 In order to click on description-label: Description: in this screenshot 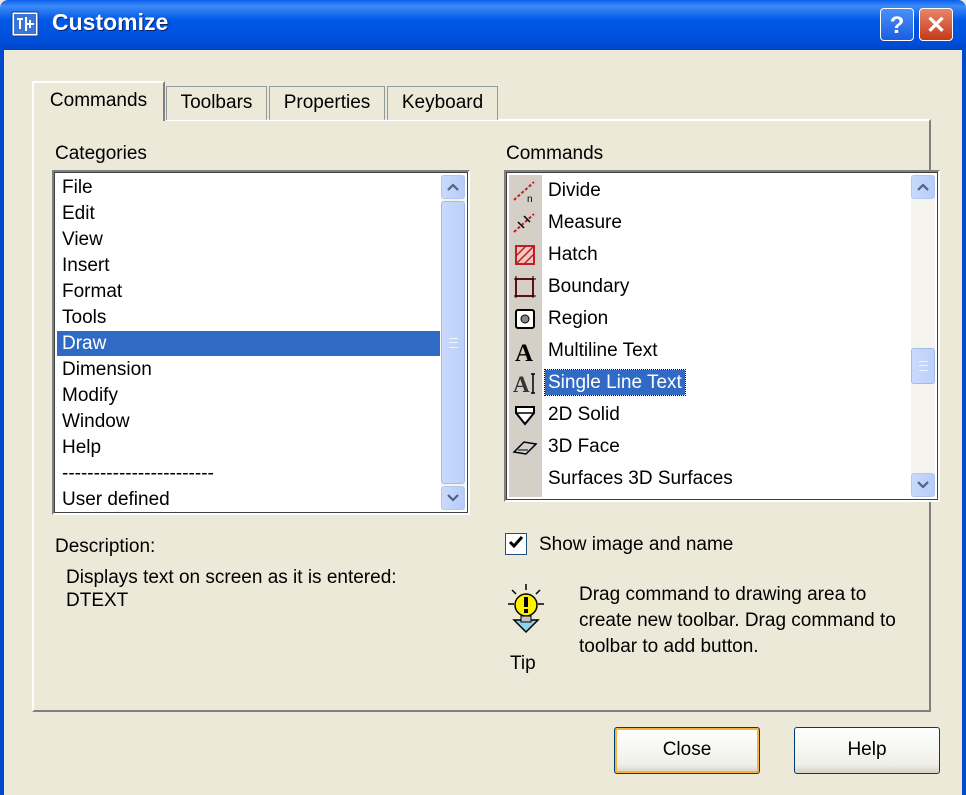, I will do `click(105, 546)`.